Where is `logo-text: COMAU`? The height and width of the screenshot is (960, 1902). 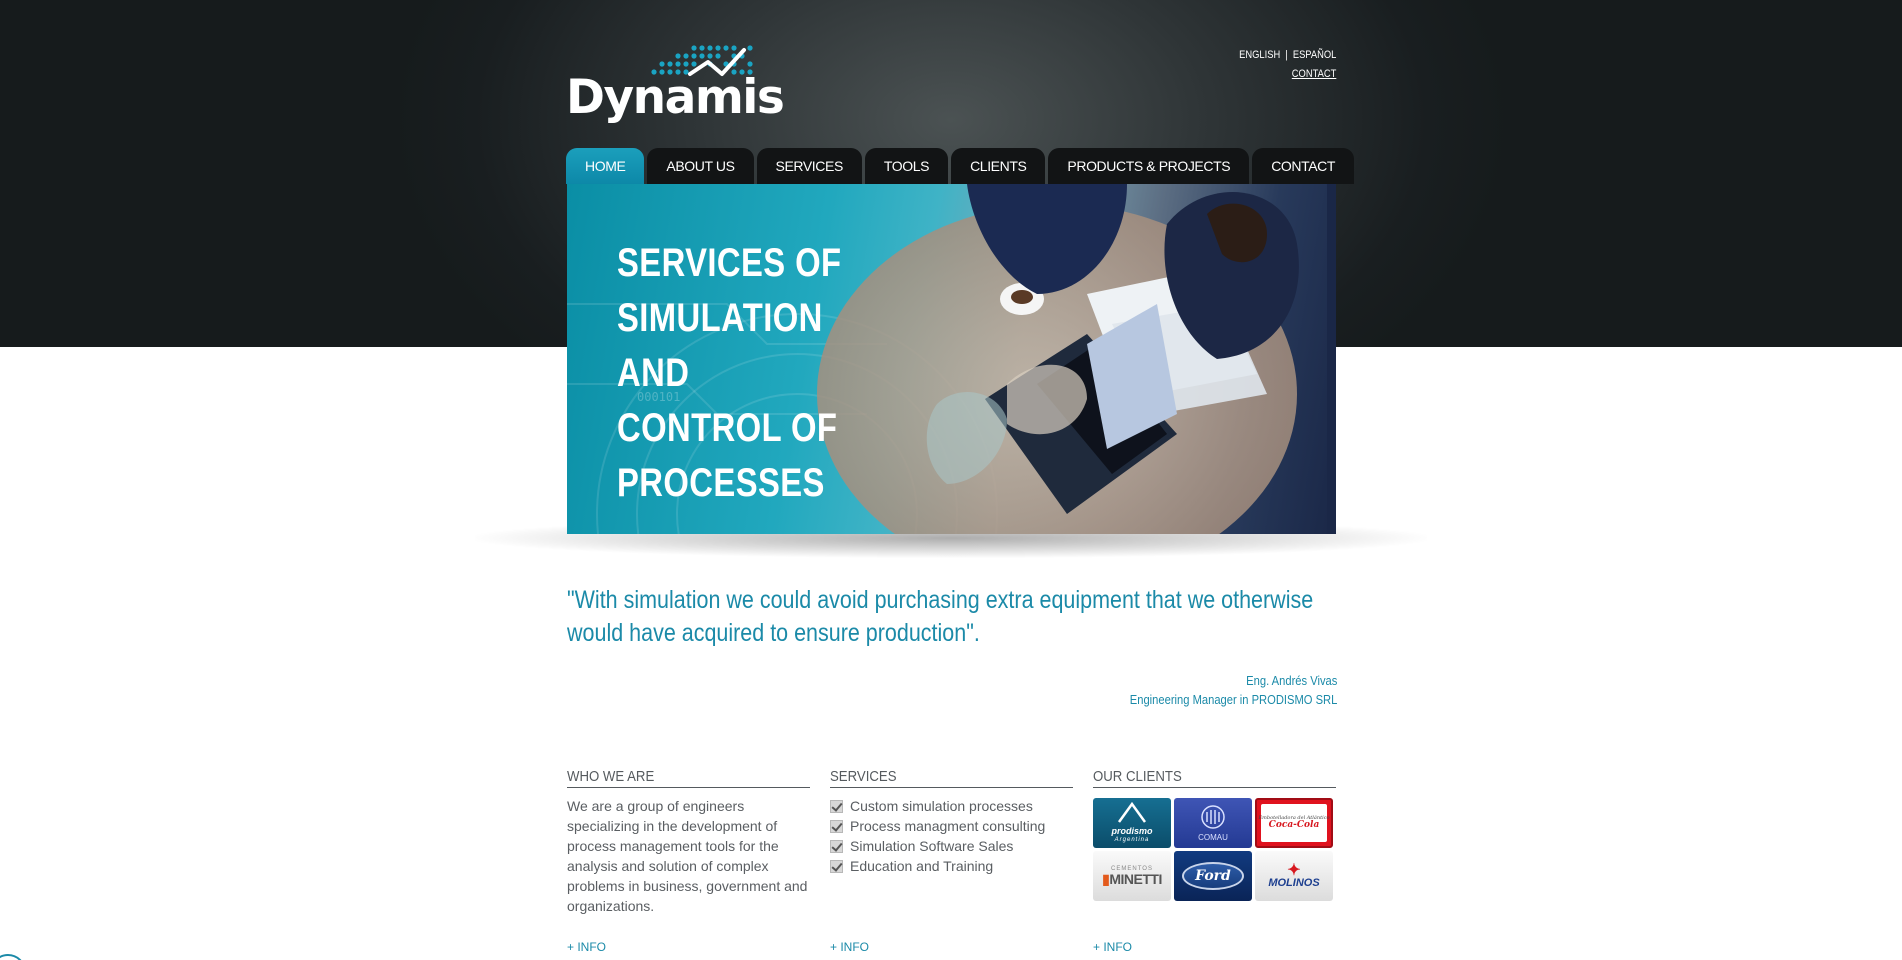 logo-text: COMAU is located at coordinates (1213, 837).